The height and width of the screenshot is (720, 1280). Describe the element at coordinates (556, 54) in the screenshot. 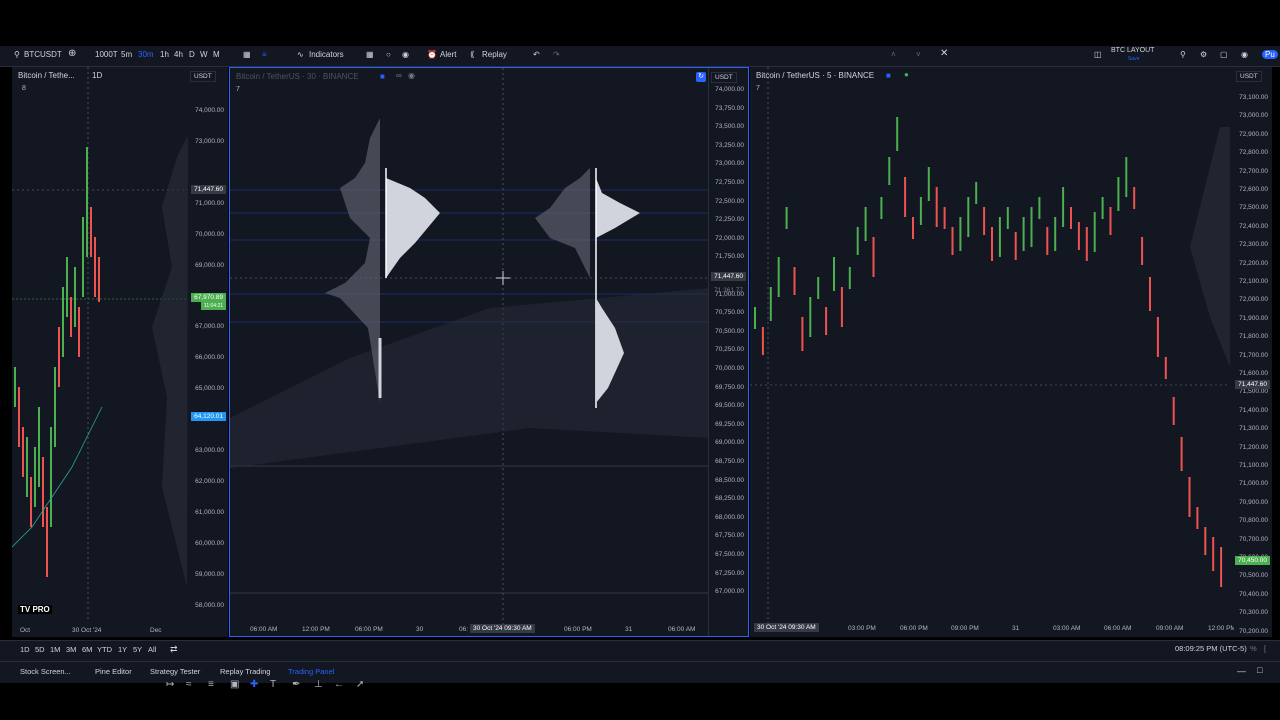

I see `redo-icon: ↷` at that location.